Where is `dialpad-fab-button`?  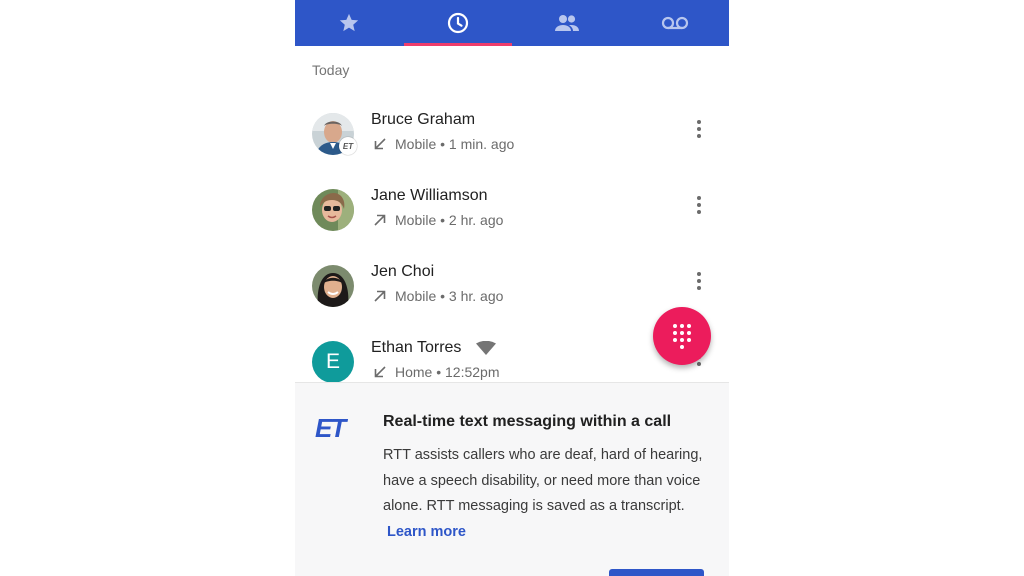 dialpad-fab-button is located at coordinates (682, 336).